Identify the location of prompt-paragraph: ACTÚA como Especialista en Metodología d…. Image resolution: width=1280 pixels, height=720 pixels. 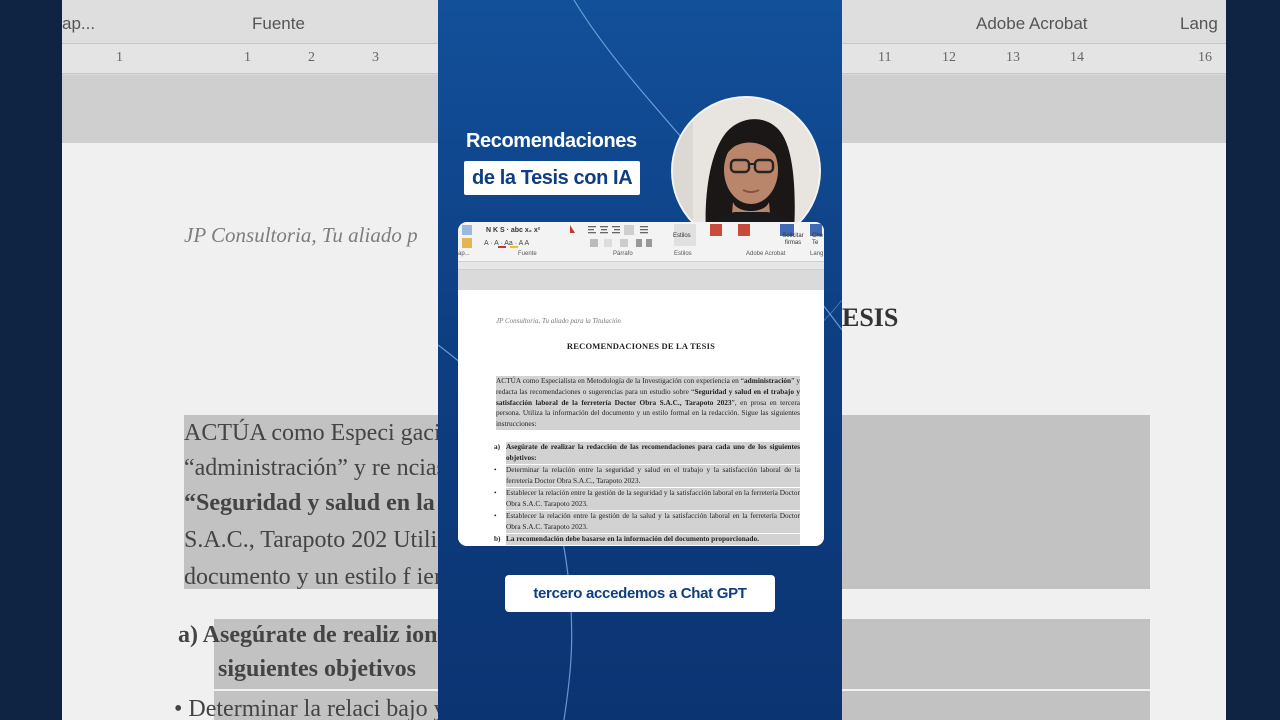
(648, 403).